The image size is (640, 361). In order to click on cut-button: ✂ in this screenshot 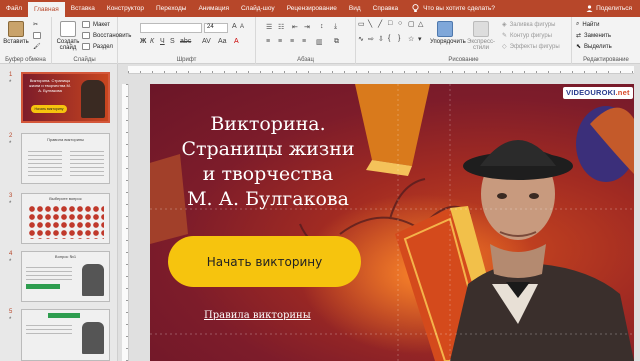, I will do `click(35, 24)`.